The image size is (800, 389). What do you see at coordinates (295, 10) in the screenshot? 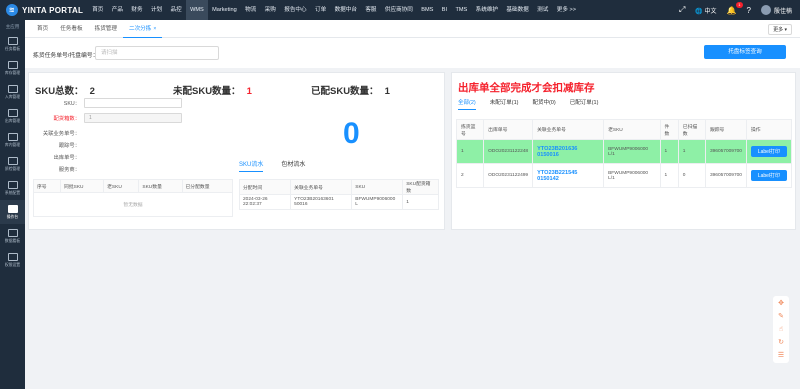
I see `nav-item: 报告中心` at bounding box center [295, 10].